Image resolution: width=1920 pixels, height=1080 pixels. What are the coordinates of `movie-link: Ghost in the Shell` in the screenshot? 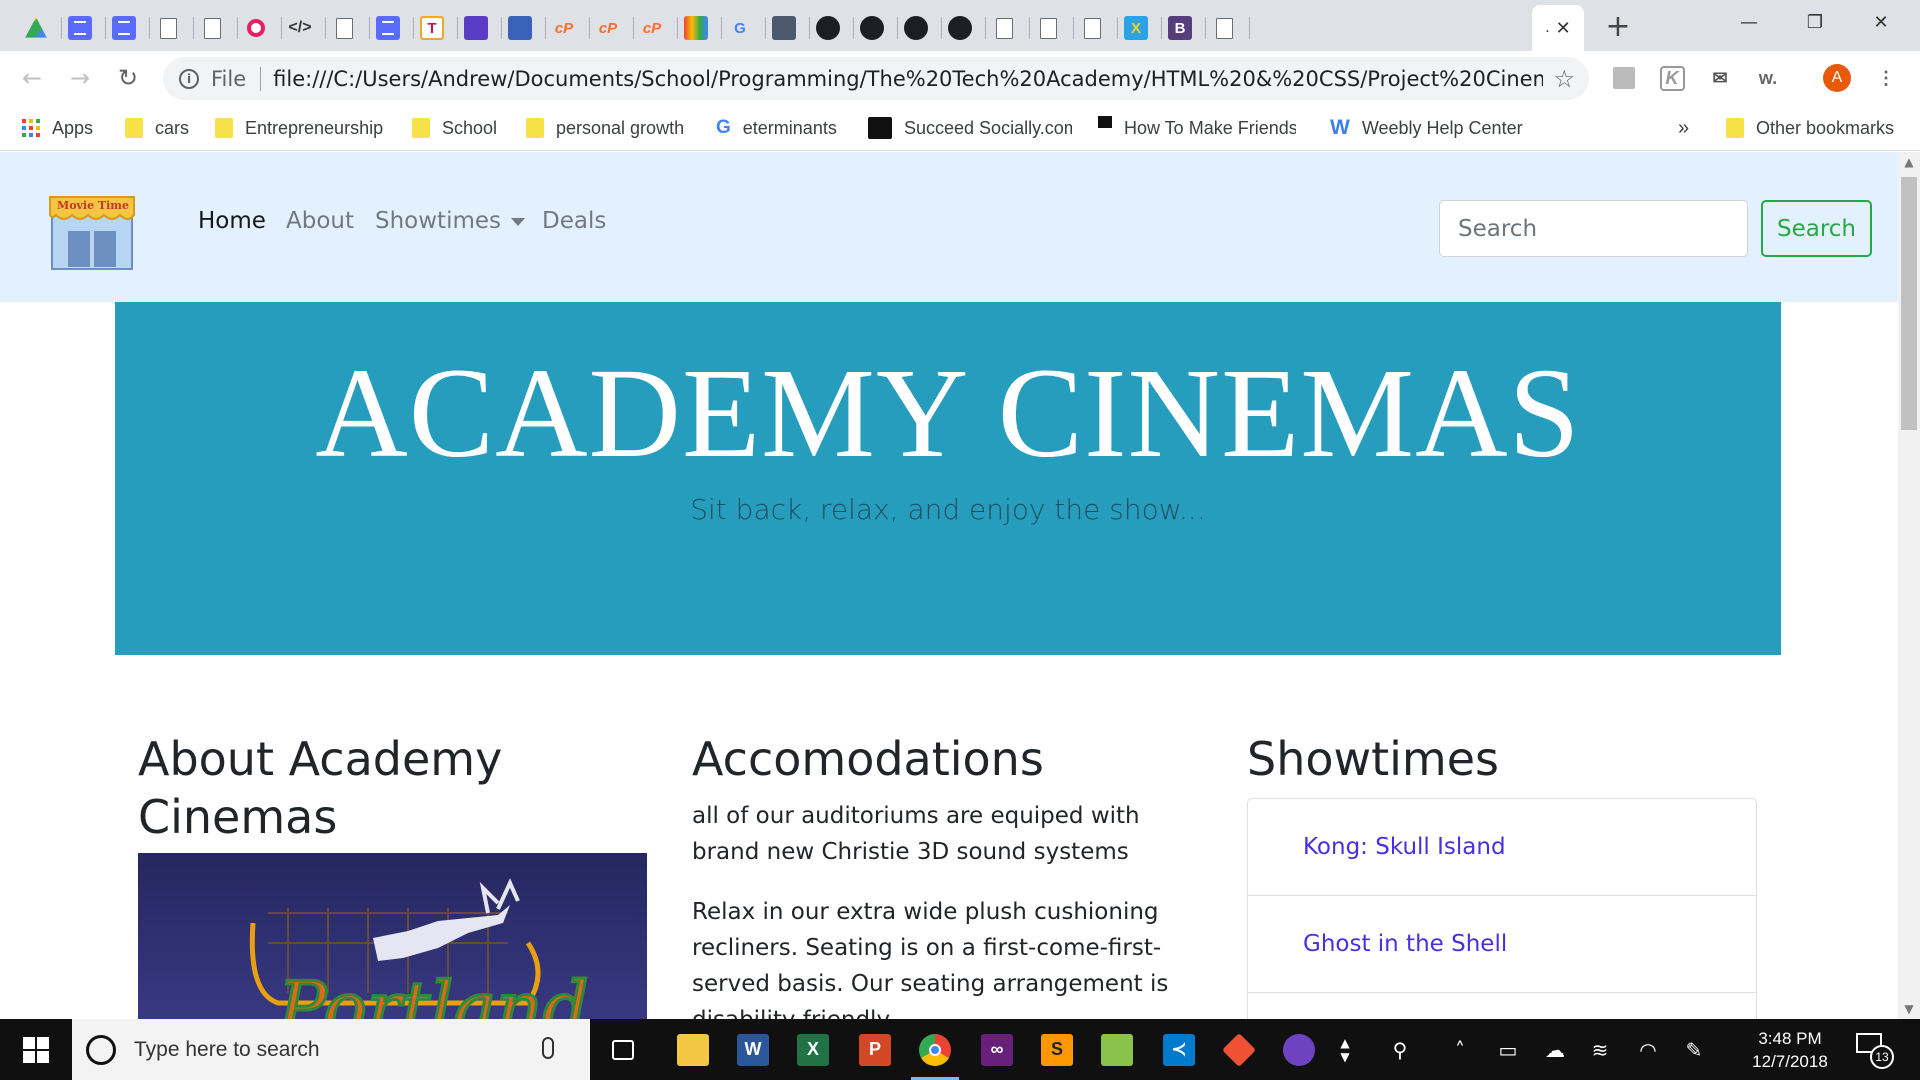 It's located at (1405, 944).